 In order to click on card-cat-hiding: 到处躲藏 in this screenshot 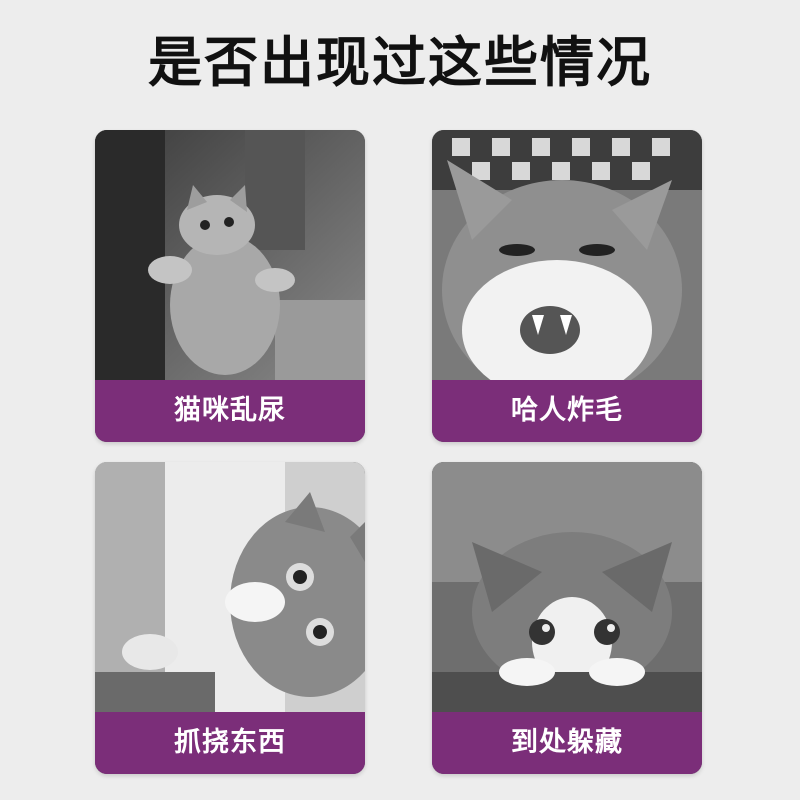, I will do `click(567, 618)`.